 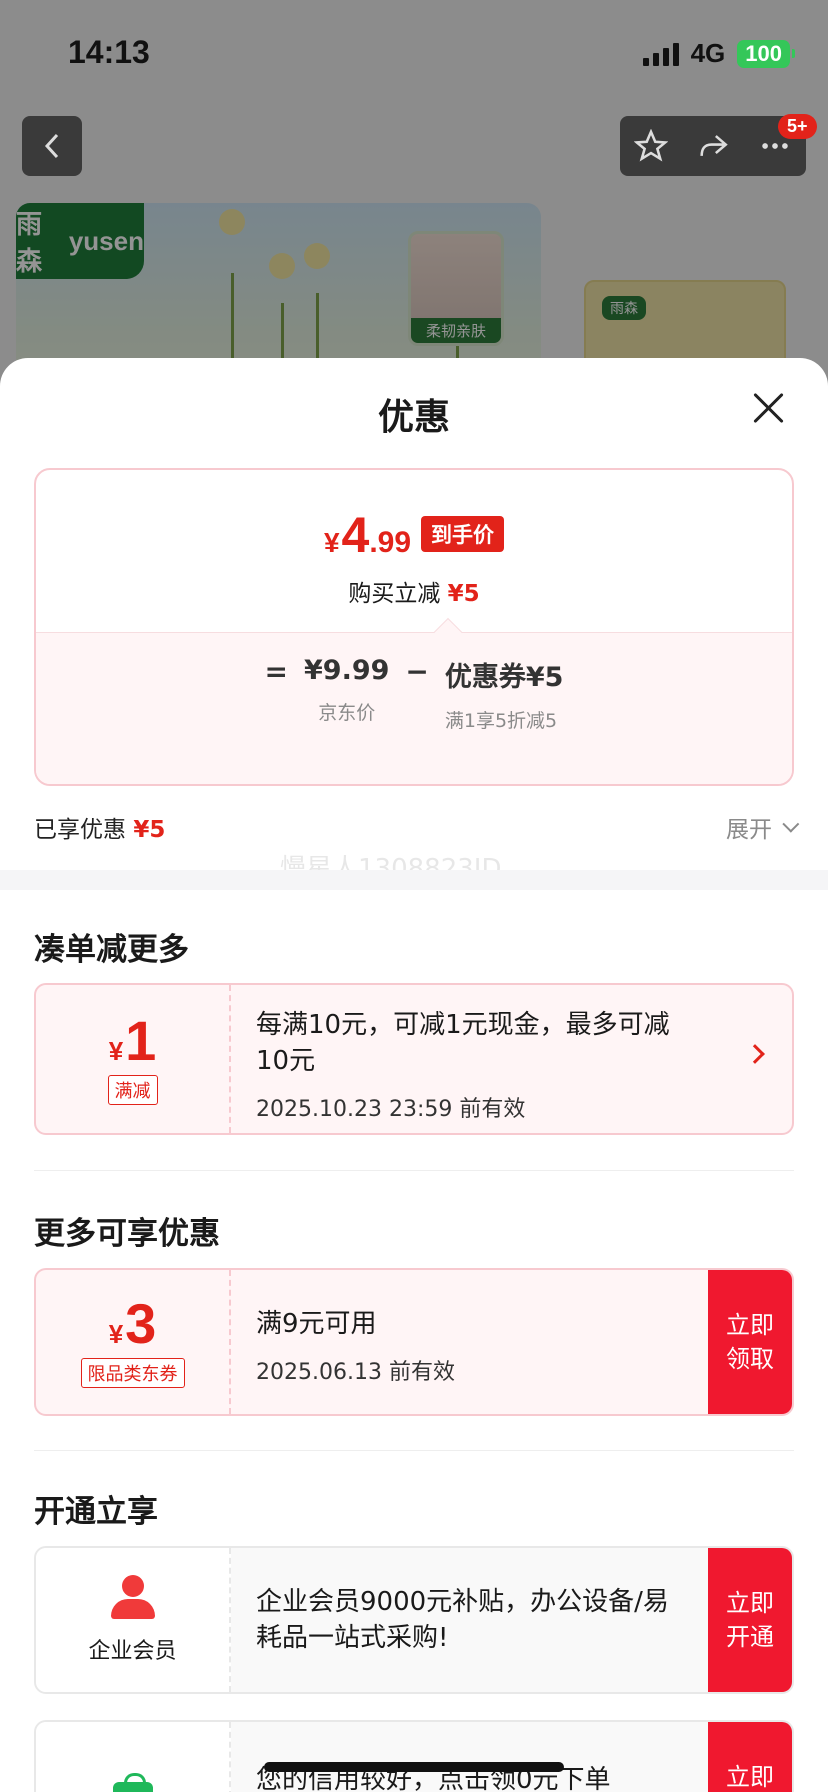 What do you see at coordinates (713, 146) in the screenshot?
I see `share-icon` at bounding box center [713, 146].